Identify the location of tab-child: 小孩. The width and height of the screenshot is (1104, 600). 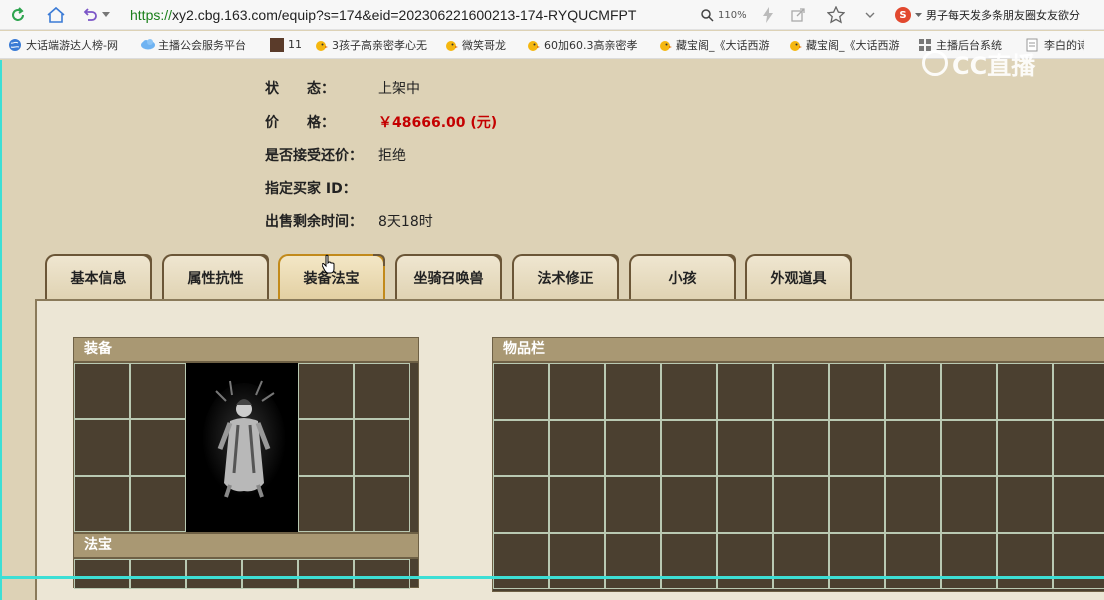
(682, 276).